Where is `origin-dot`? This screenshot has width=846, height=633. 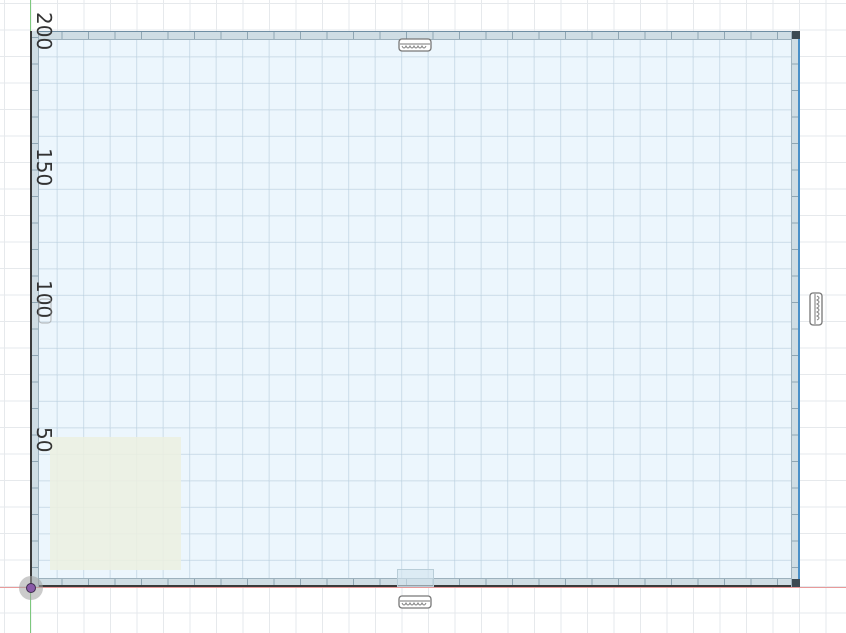 origin-dot is located at coordinates (31, 588).